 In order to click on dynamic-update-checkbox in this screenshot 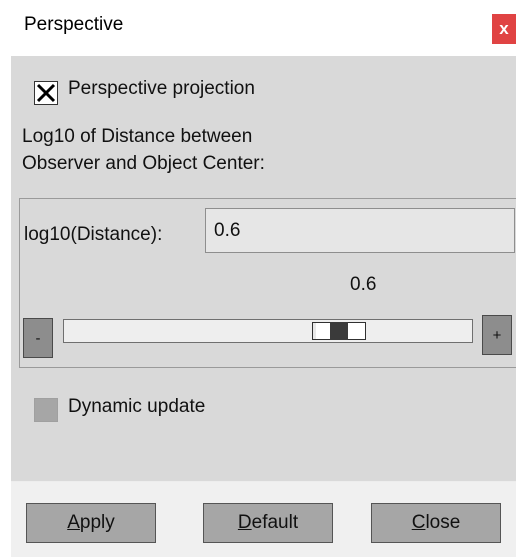, I will do `click(46, 410)`.